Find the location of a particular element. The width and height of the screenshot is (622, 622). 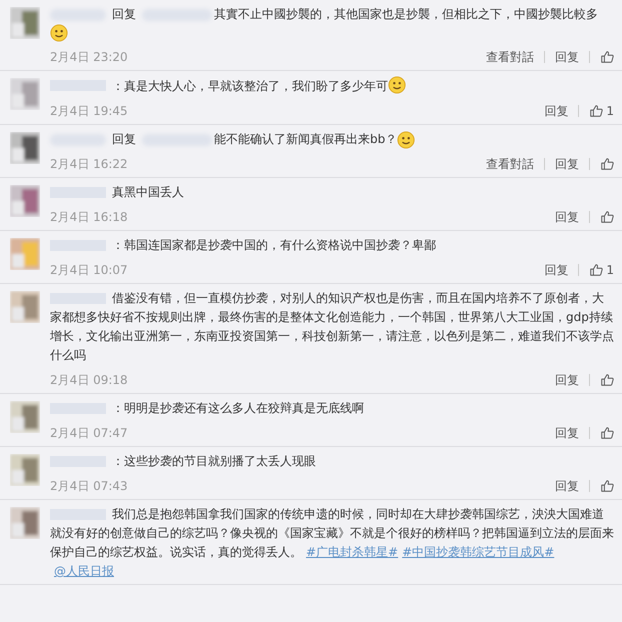

comment-text: 能不能确认了新闻真假再出来bb？ is located at coordinates (306, 139).